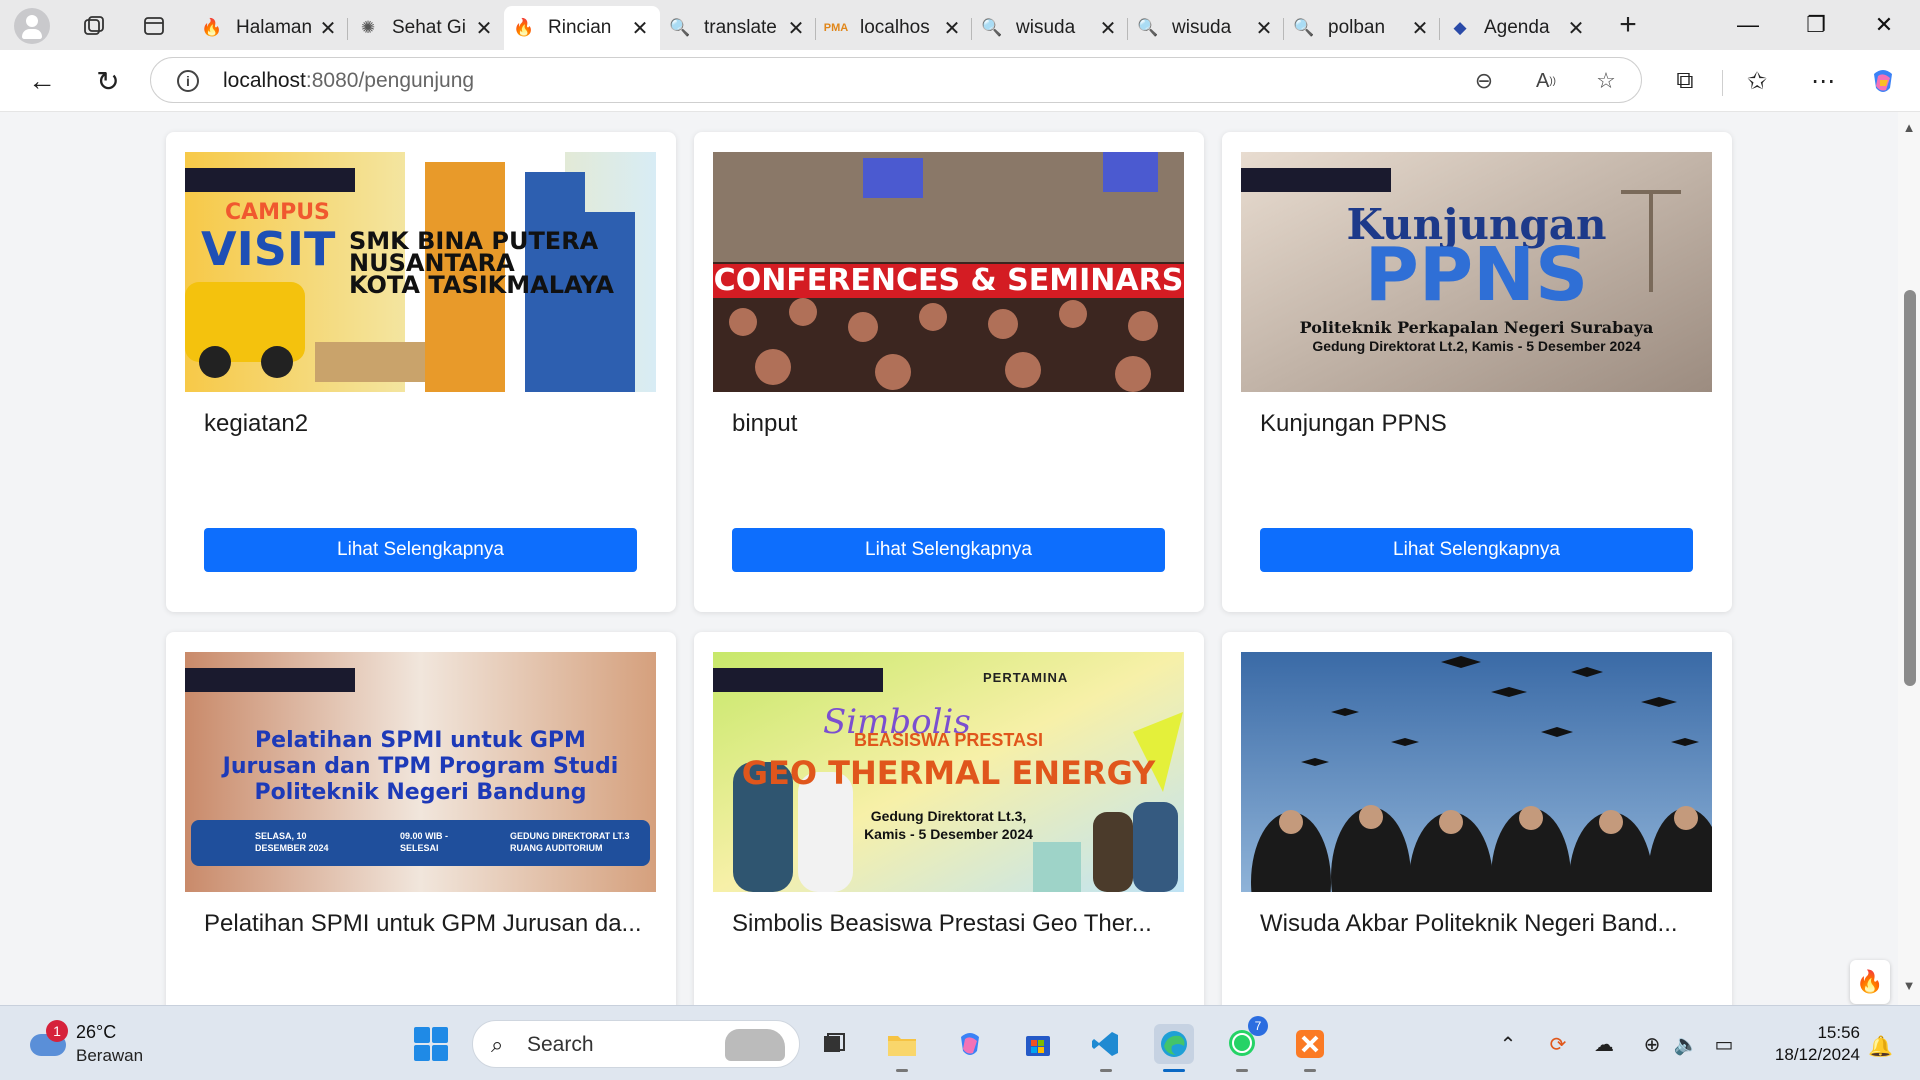 The height and width of the screenshot is (1080, 1920). I want to click on scroll-up-icon: ▲, so click(1909, 127).